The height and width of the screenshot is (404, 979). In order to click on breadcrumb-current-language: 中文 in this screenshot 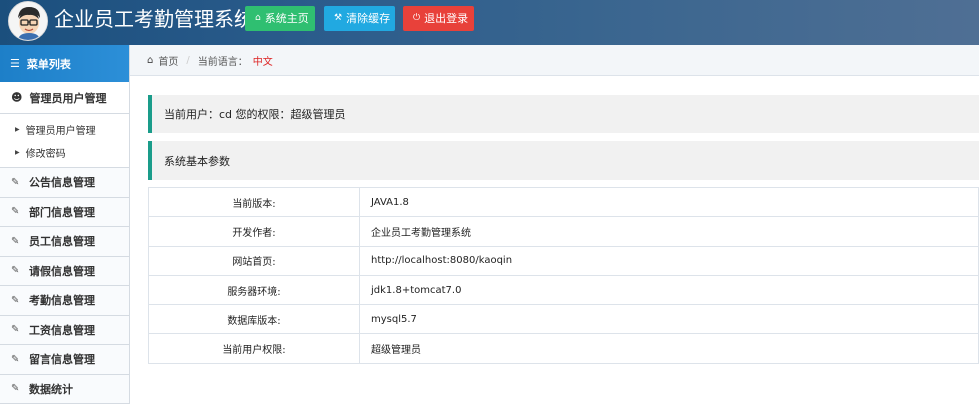, I will do `click(262, 62)`.